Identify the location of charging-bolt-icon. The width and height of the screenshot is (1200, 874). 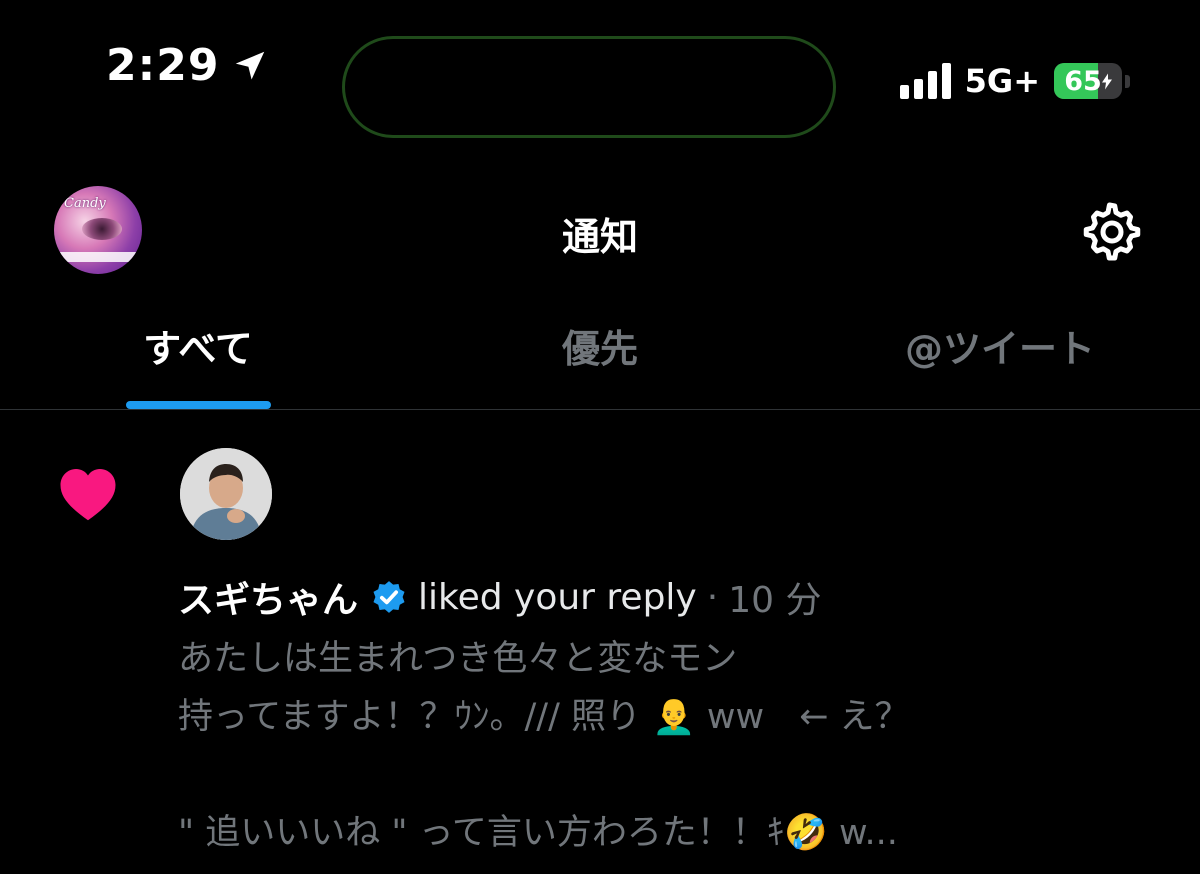
(1106, 81).